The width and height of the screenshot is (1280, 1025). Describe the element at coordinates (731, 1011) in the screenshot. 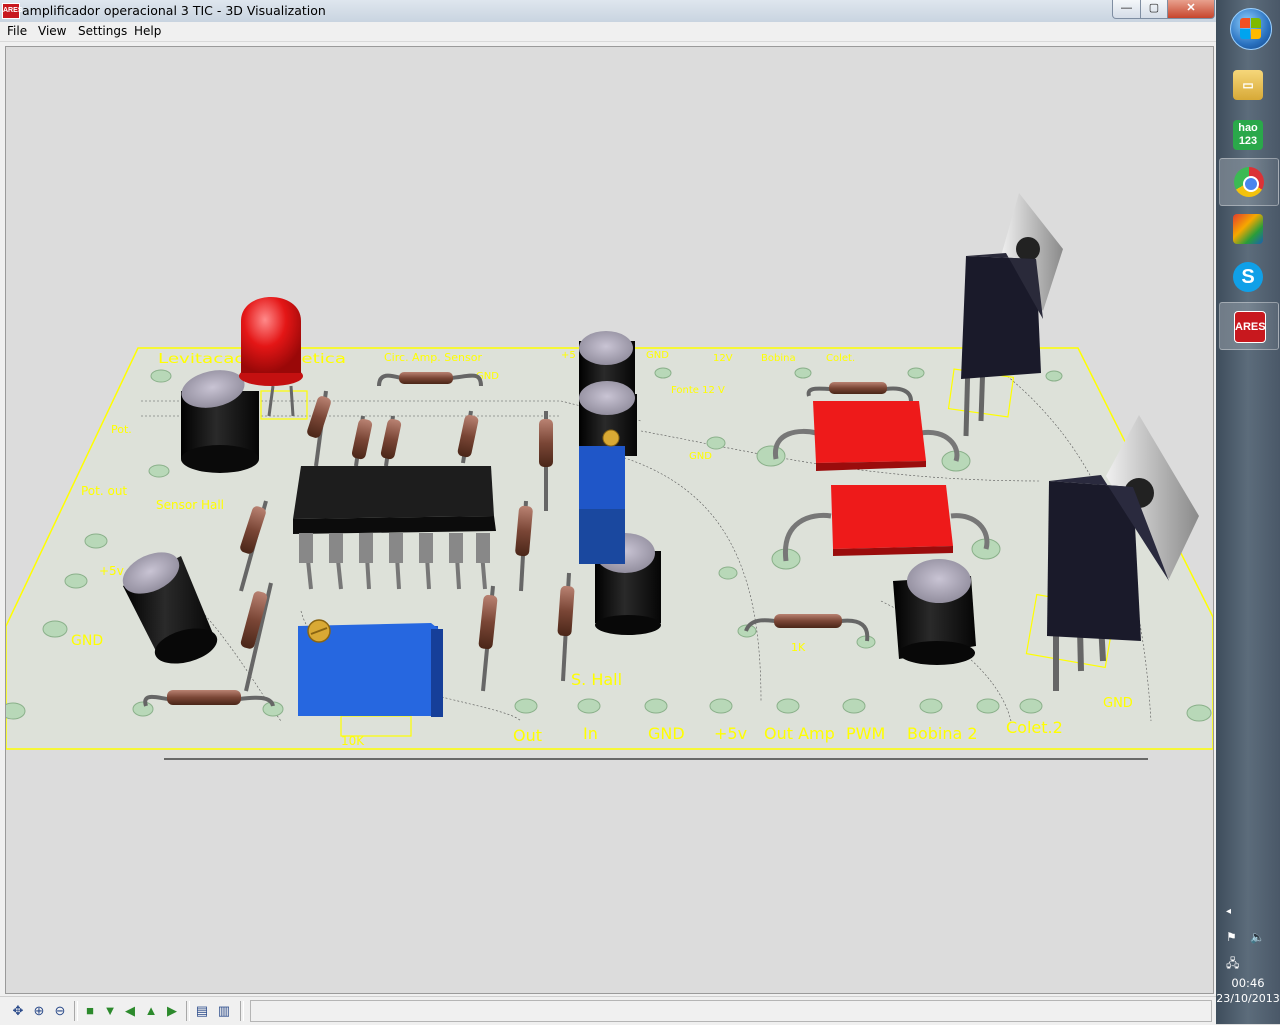

I see `status-field` at that location.